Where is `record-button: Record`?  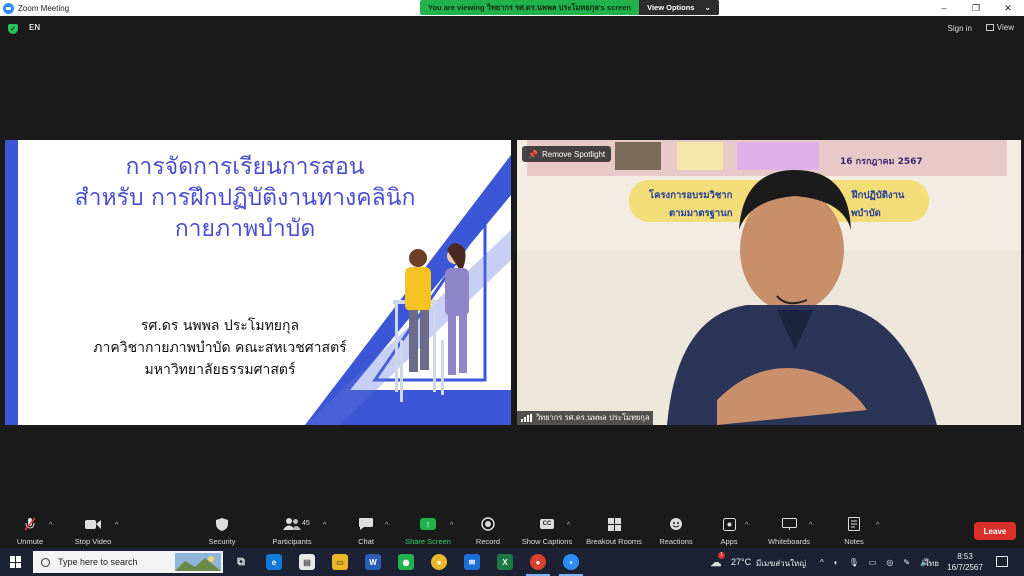
record-button: Record is located at coordinates (488, 531).